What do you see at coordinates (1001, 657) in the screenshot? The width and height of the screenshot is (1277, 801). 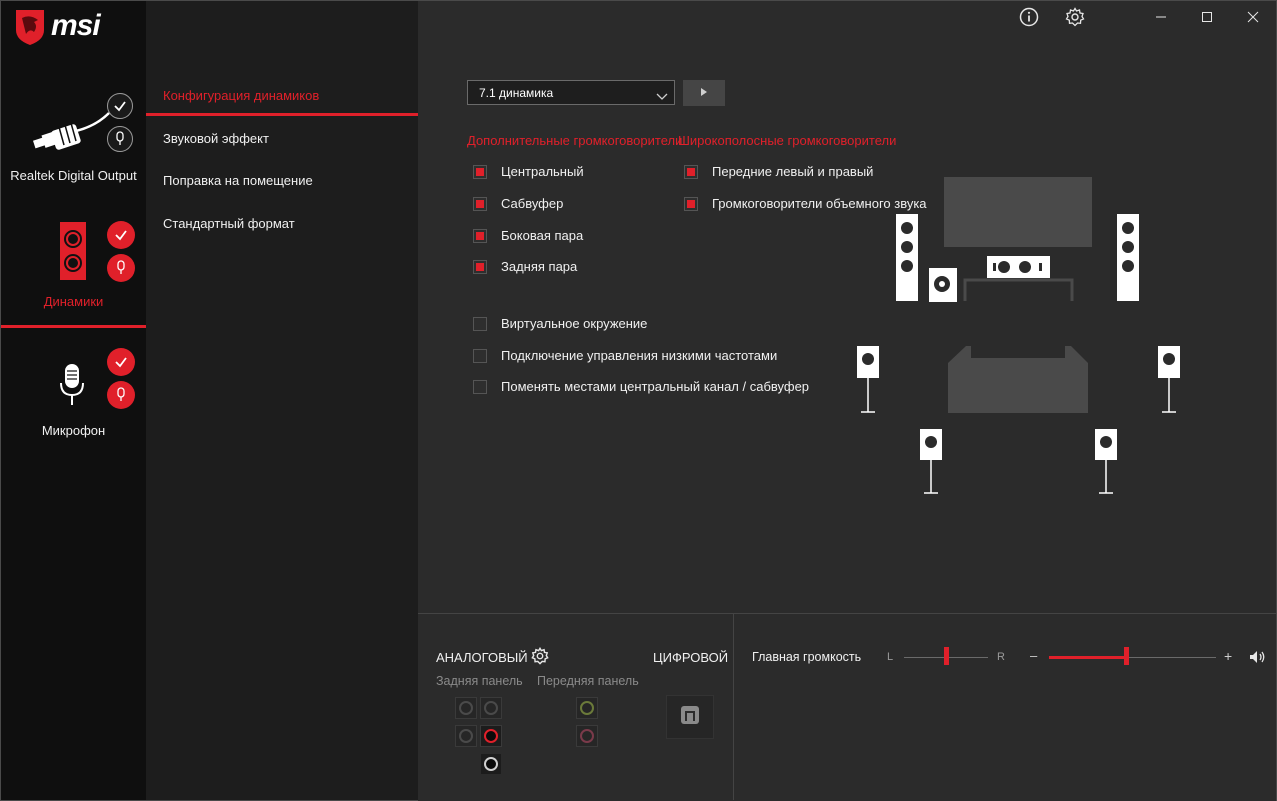 I see `balance-right-label: R` at bounding box center [1001, 657].